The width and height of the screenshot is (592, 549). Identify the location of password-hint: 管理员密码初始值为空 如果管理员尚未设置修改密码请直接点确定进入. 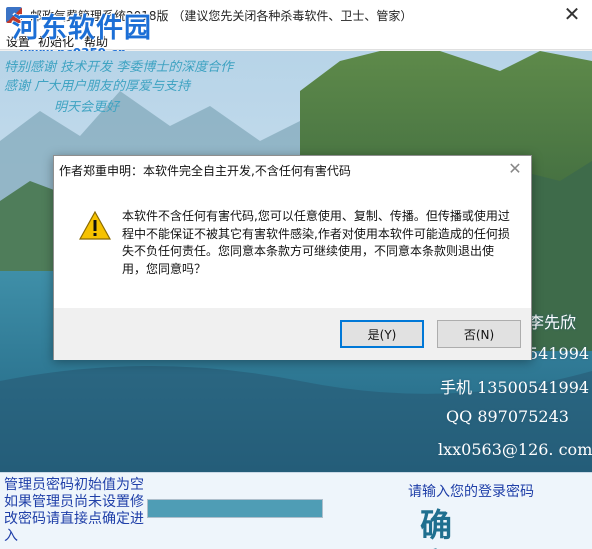
(74, 510).